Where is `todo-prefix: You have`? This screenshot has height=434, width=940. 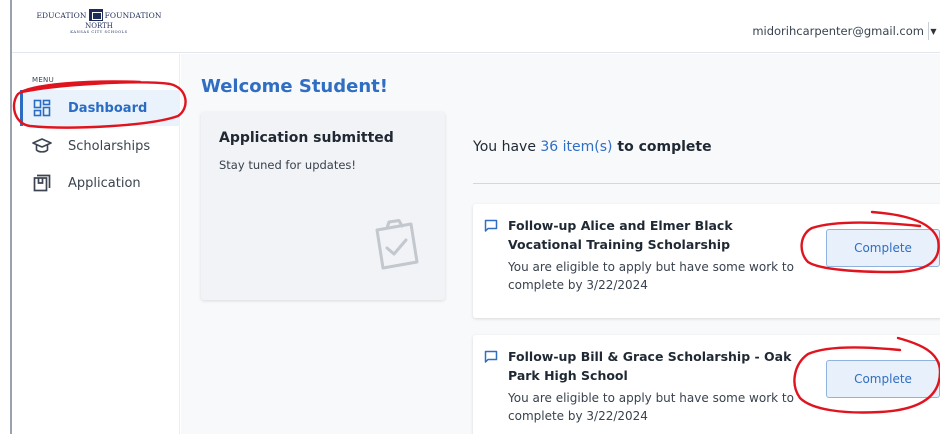 todo-prefix: You have is located at coordinates (507, 147).